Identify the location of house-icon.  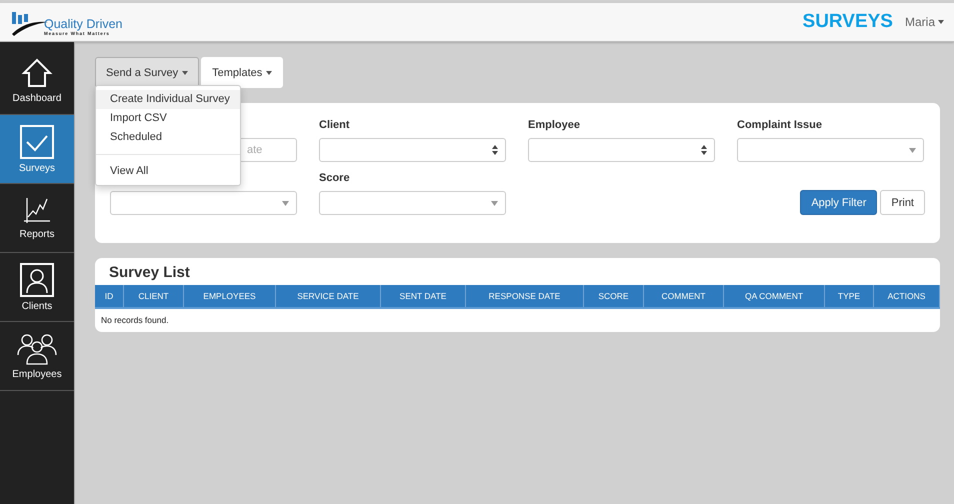
(37, 72).